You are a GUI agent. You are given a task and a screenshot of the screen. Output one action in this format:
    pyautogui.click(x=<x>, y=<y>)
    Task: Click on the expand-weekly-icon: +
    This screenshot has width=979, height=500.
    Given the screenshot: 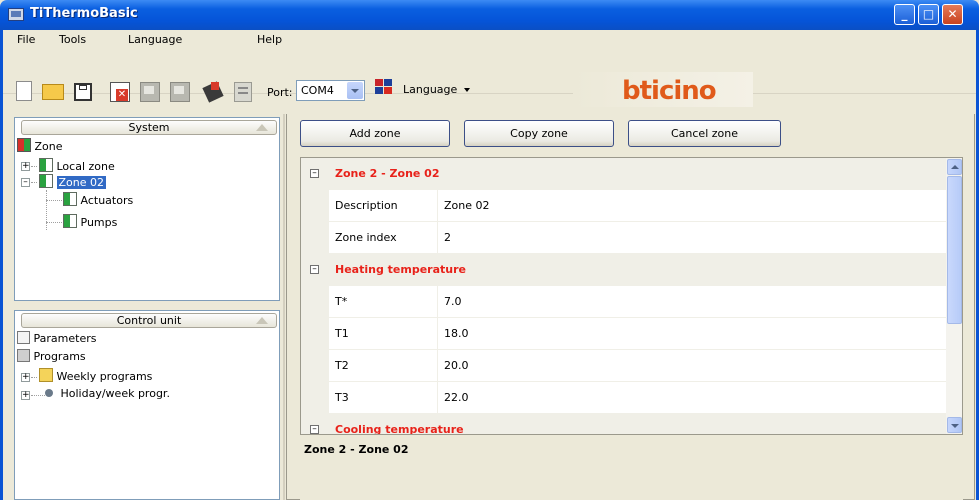 What is the action you would take?
    pyautogui.click(x=25, y=377)
    